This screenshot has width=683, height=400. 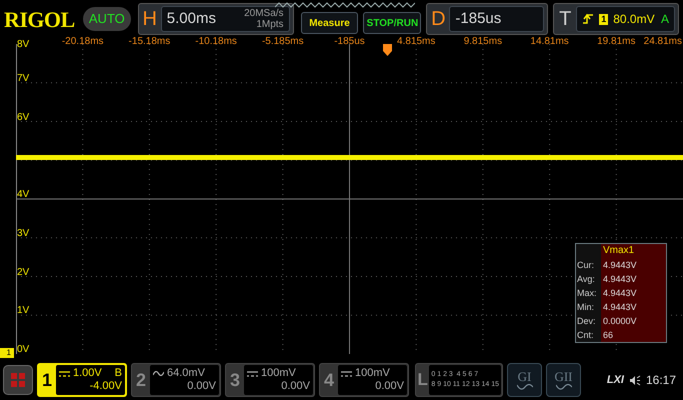 I want to click on trigger-panel: T 1 80.0mV A, so click(x=616, y=19).